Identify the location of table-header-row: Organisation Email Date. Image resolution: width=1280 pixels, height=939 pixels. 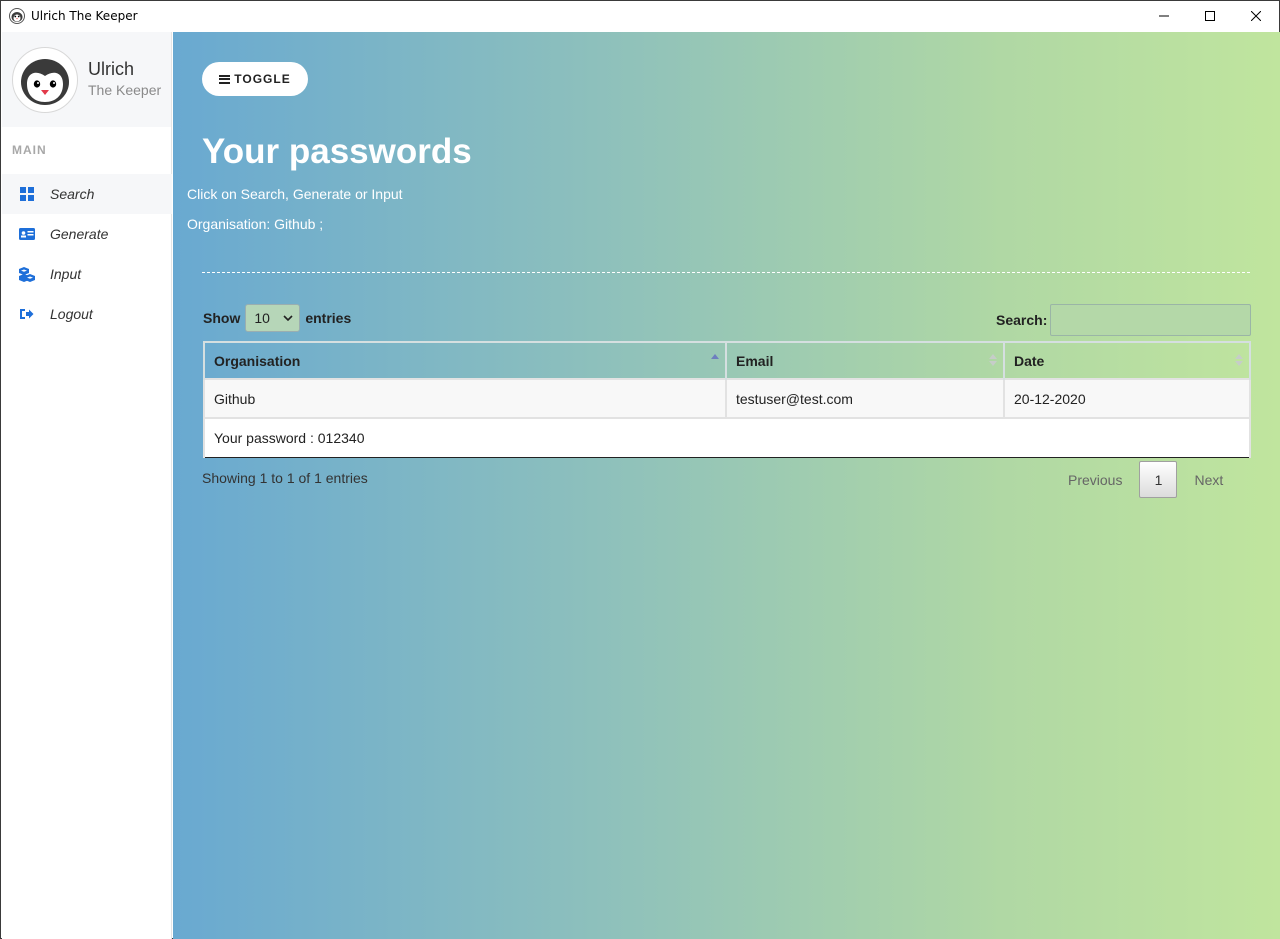
(727, 360).